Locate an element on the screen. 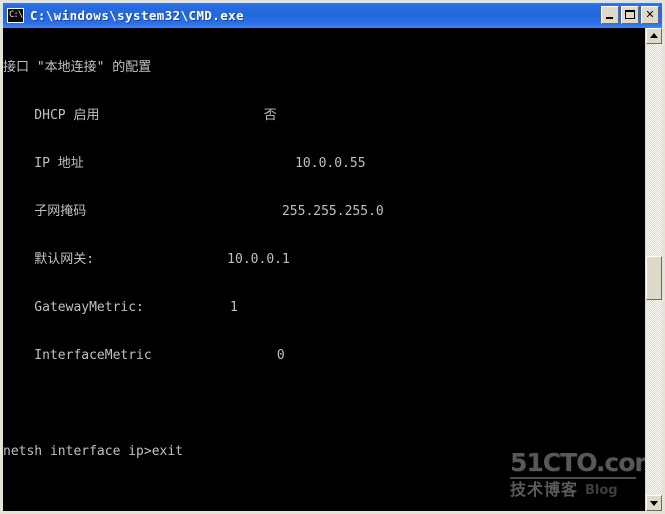  chevron-up-icon is located at coordinates (654, 35).